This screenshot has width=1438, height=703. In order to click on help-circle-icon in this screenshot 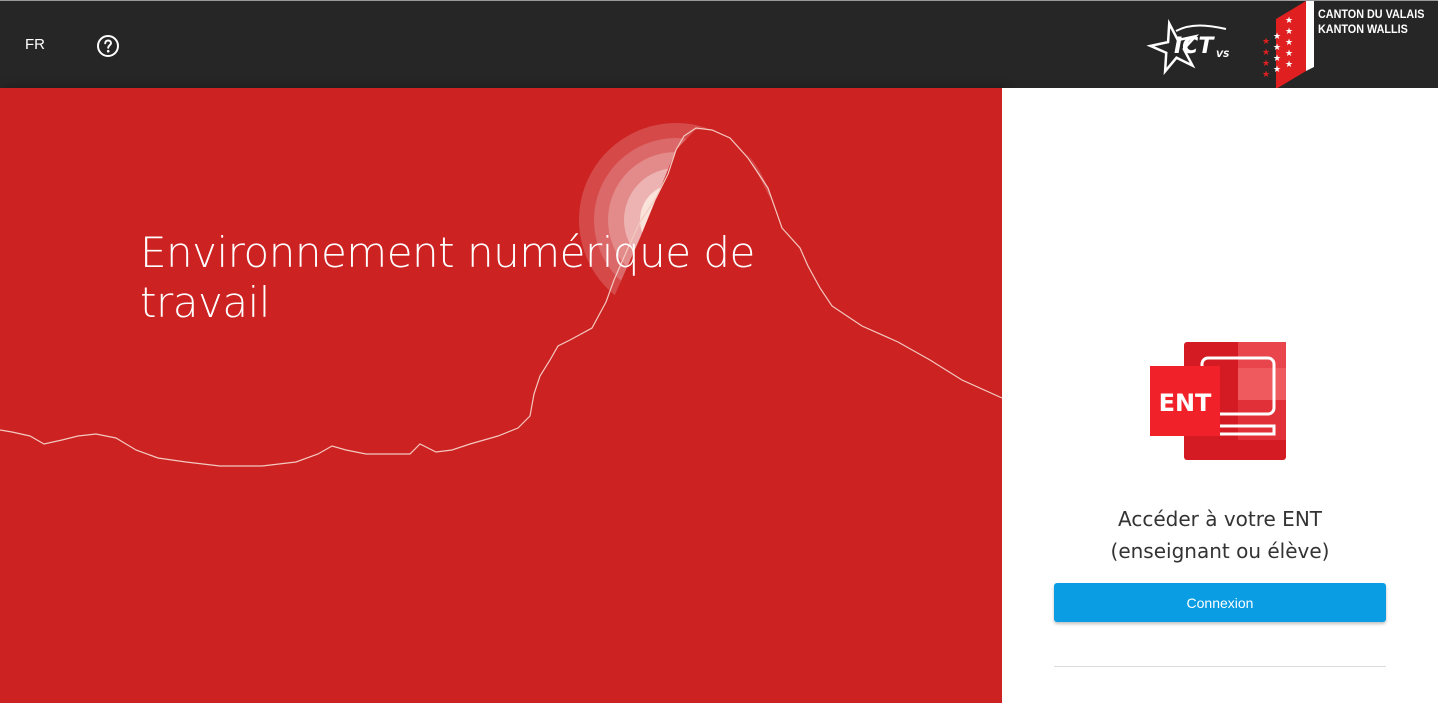, I will do `click(108, 46)`.